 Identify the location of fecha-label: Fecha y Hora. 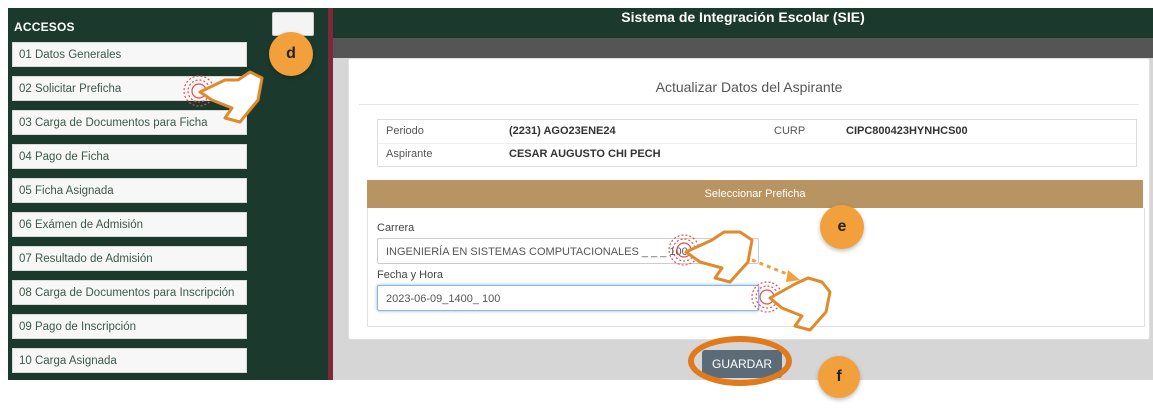
(410, 275).